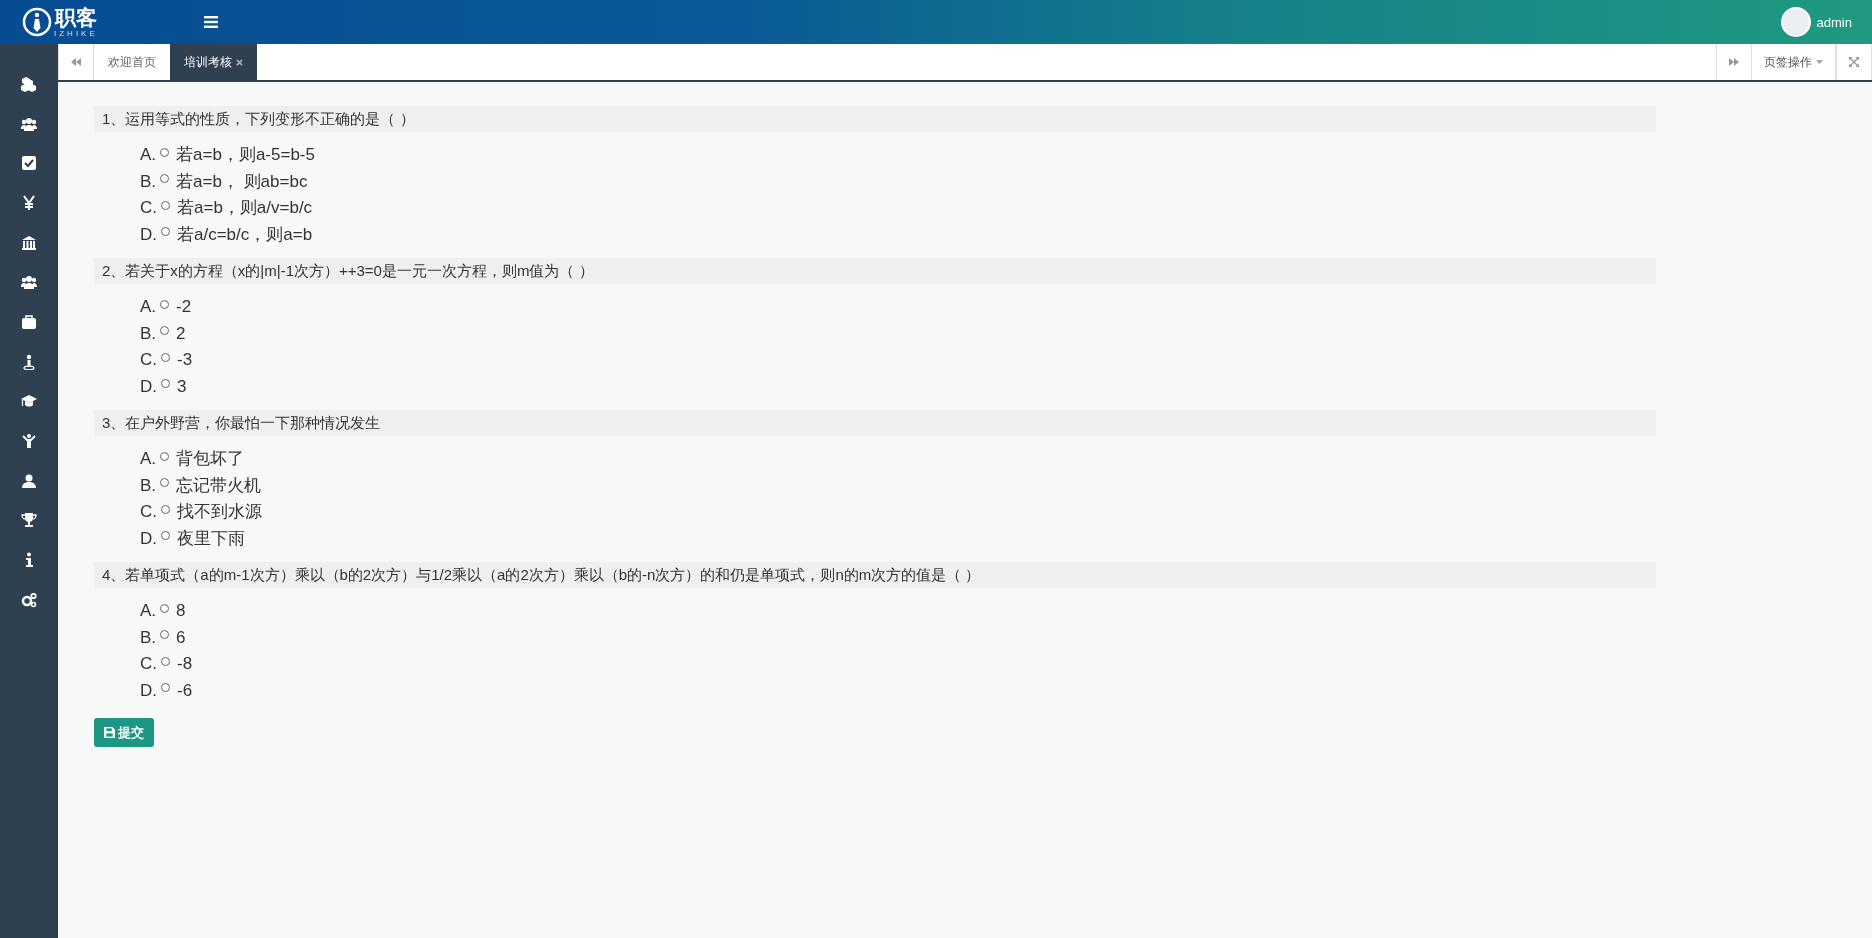 The height and width of the screenshot is (938, 1872). Describe the element at coordinates (185, 664) in the screenshot. I see `option-text: -8` at that location.